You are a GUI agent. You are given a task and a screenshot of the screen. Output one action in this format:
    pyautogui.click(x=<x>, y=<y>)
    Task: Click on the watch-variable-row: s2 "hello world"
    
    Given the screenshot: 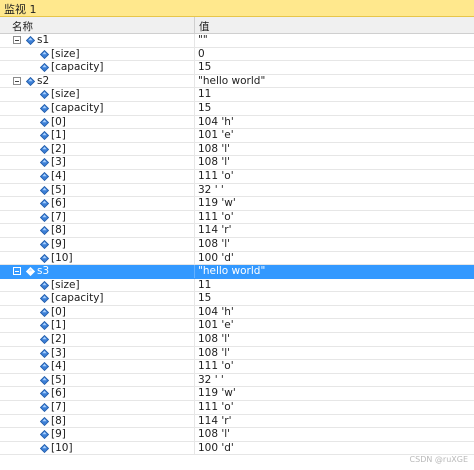 What is the action you would take?
    pyautogui.click(x=237, y=81)
    